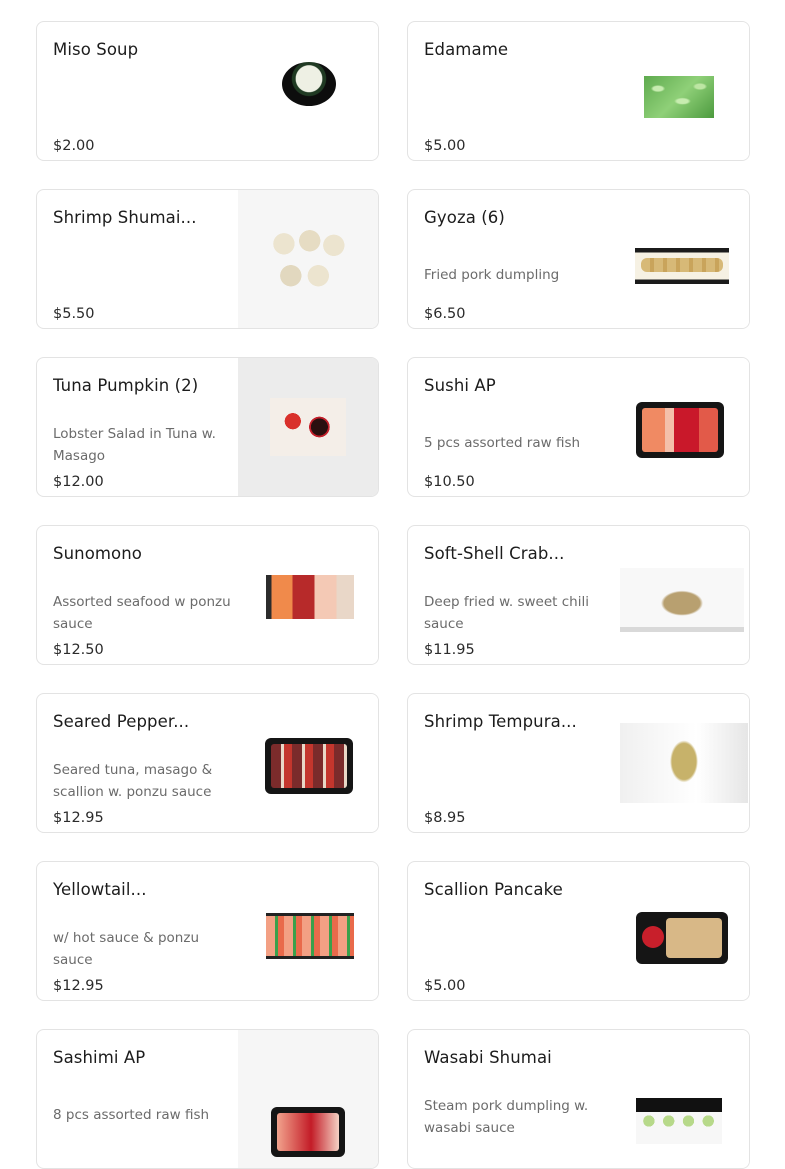 This screenshot has width=785, height=1169. What do you see at coordinates (464, 217) in the screenshot?
I see `menu-item-name: Gyoza (6)` at bounding box center [464, 217].